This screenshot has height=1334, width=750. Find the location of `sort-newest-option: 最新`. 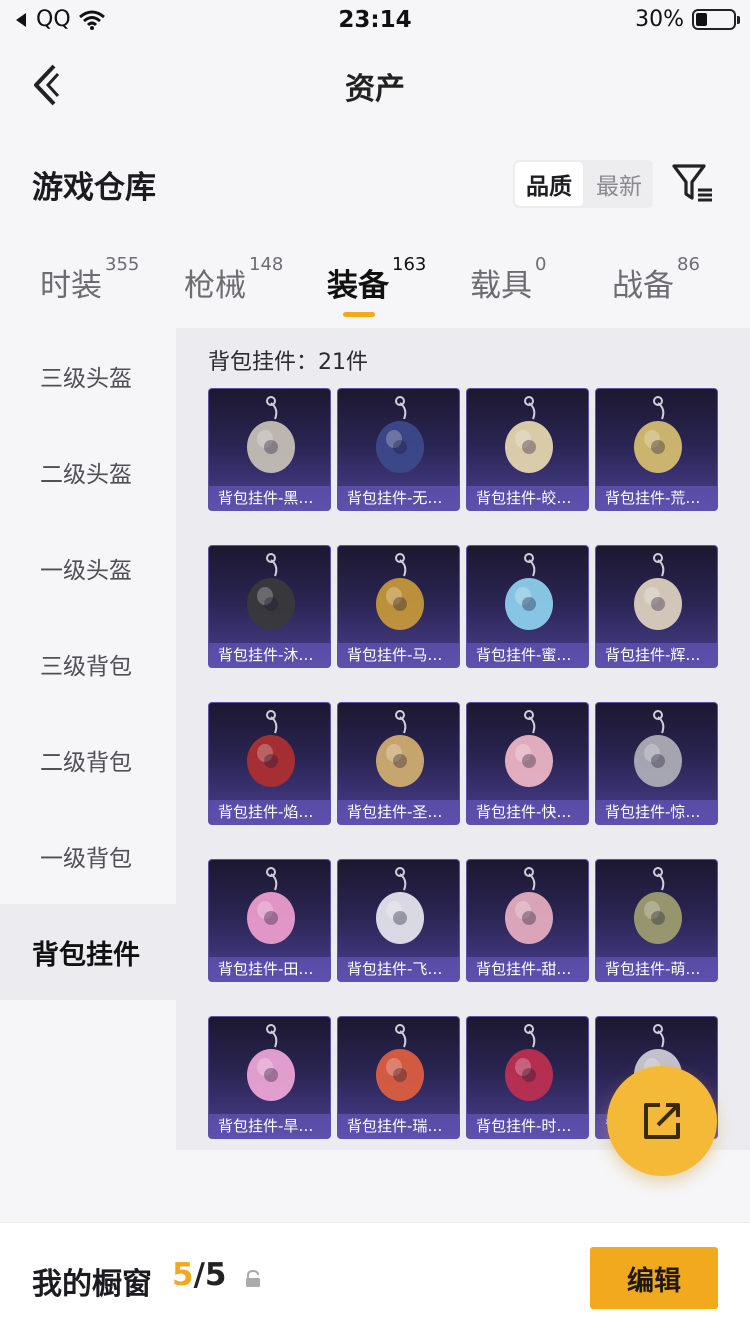

sort-newest-option: 最新 is located at coordinates (619, 184).